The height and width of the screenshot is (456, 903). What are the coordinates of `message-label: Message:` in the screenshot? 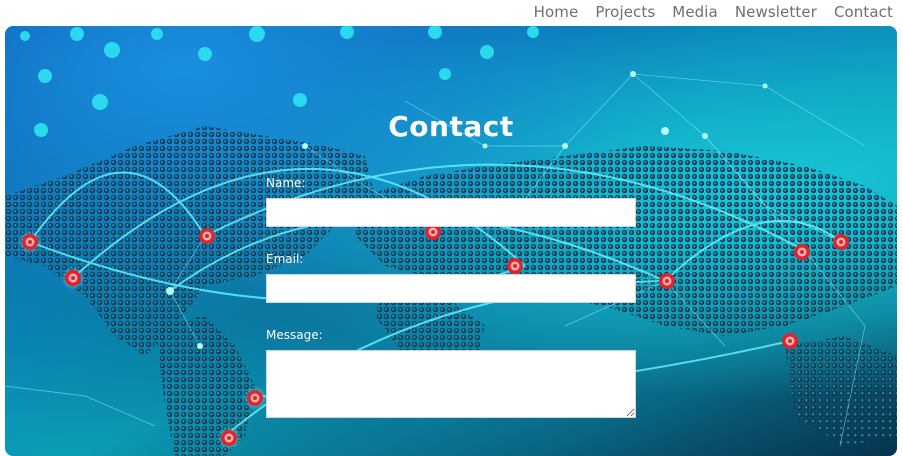 It's located at (294, 335).